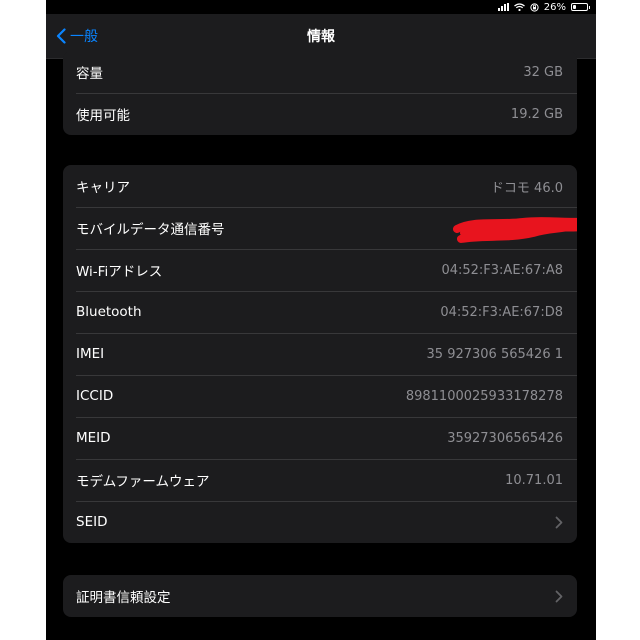  Describe the element at coordinates (109, 312) in the screenshot. I see `row-label: Bluetooth` at that location.